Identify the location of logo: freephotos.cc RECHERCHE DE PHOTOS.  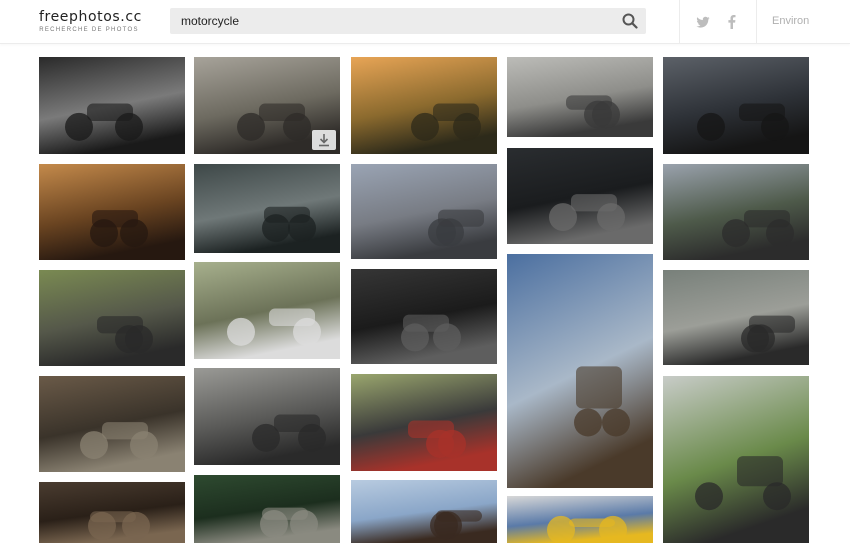
(90, 20).